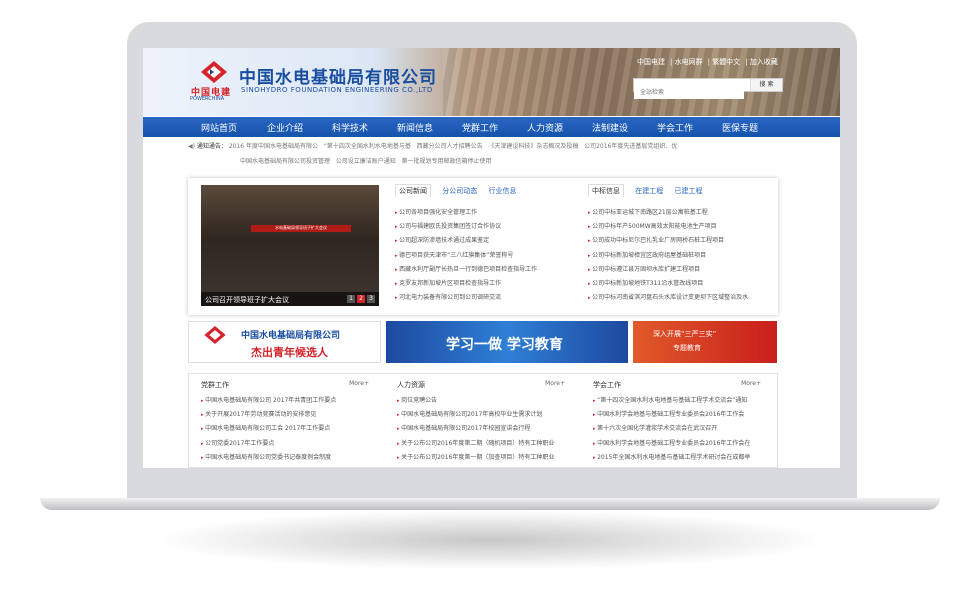  I want to click on laptop-shadow, so click(490, 540).